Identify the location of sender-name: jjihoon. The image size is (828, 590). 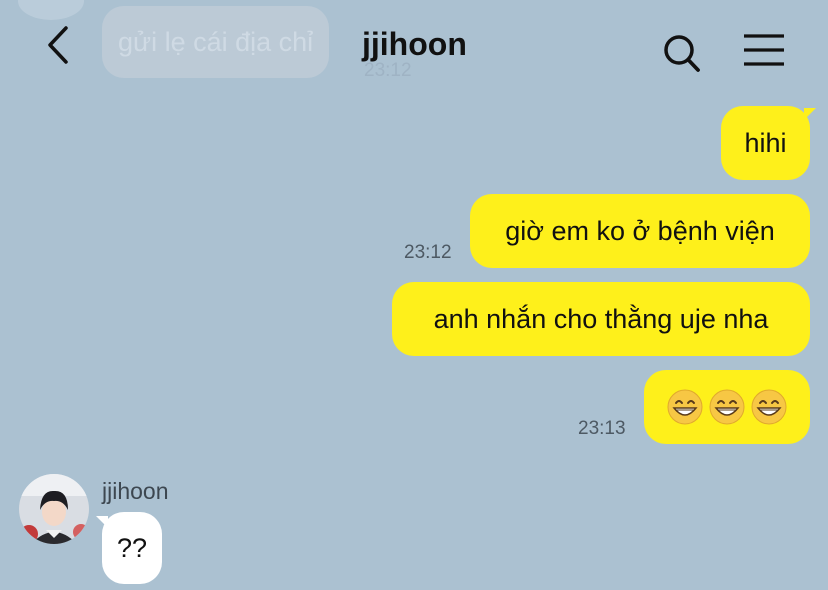
(135, 491).